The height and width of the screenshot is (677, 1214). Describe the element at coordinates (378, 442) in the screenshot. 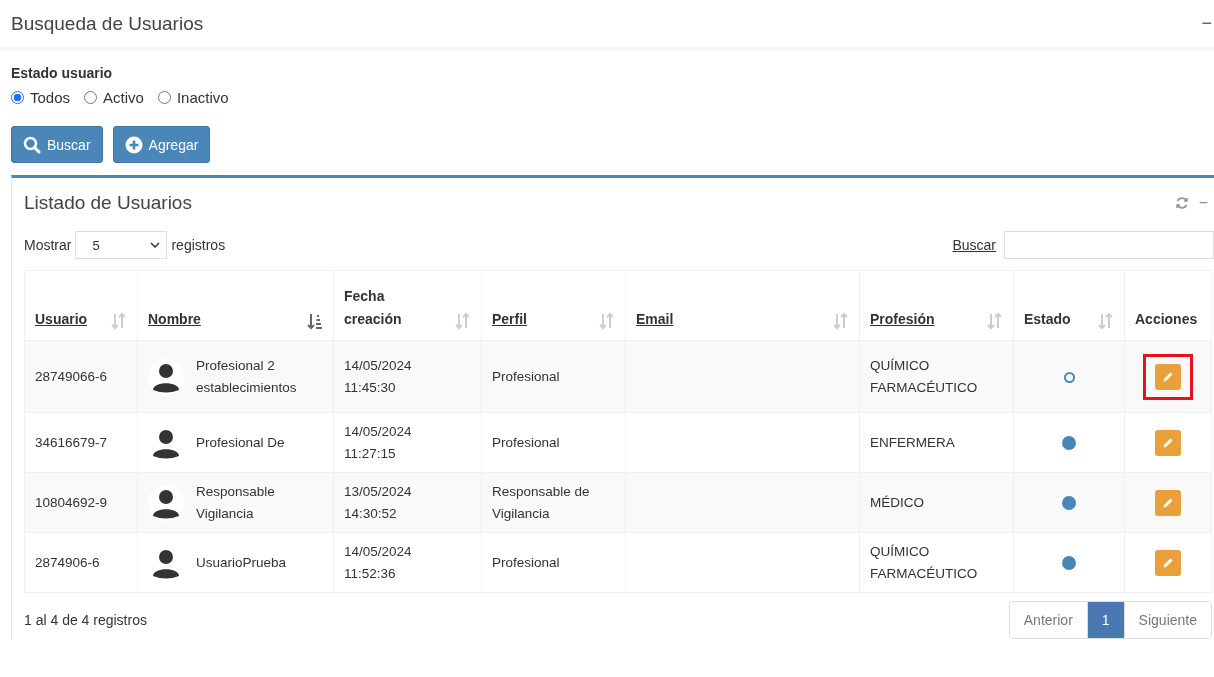

I see `table-cell: 14/05/2024 11:27:15` at that location.